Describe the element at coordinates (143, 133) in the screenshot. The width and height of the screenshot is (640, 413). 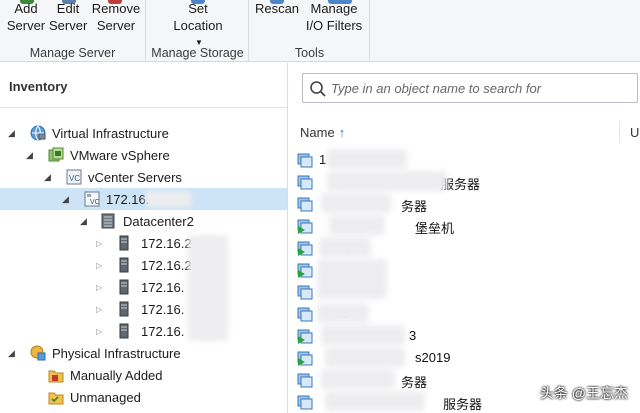
I see `tree-item-virtual-infrastructure: ◢ Virtual Infrastructure` at that location.